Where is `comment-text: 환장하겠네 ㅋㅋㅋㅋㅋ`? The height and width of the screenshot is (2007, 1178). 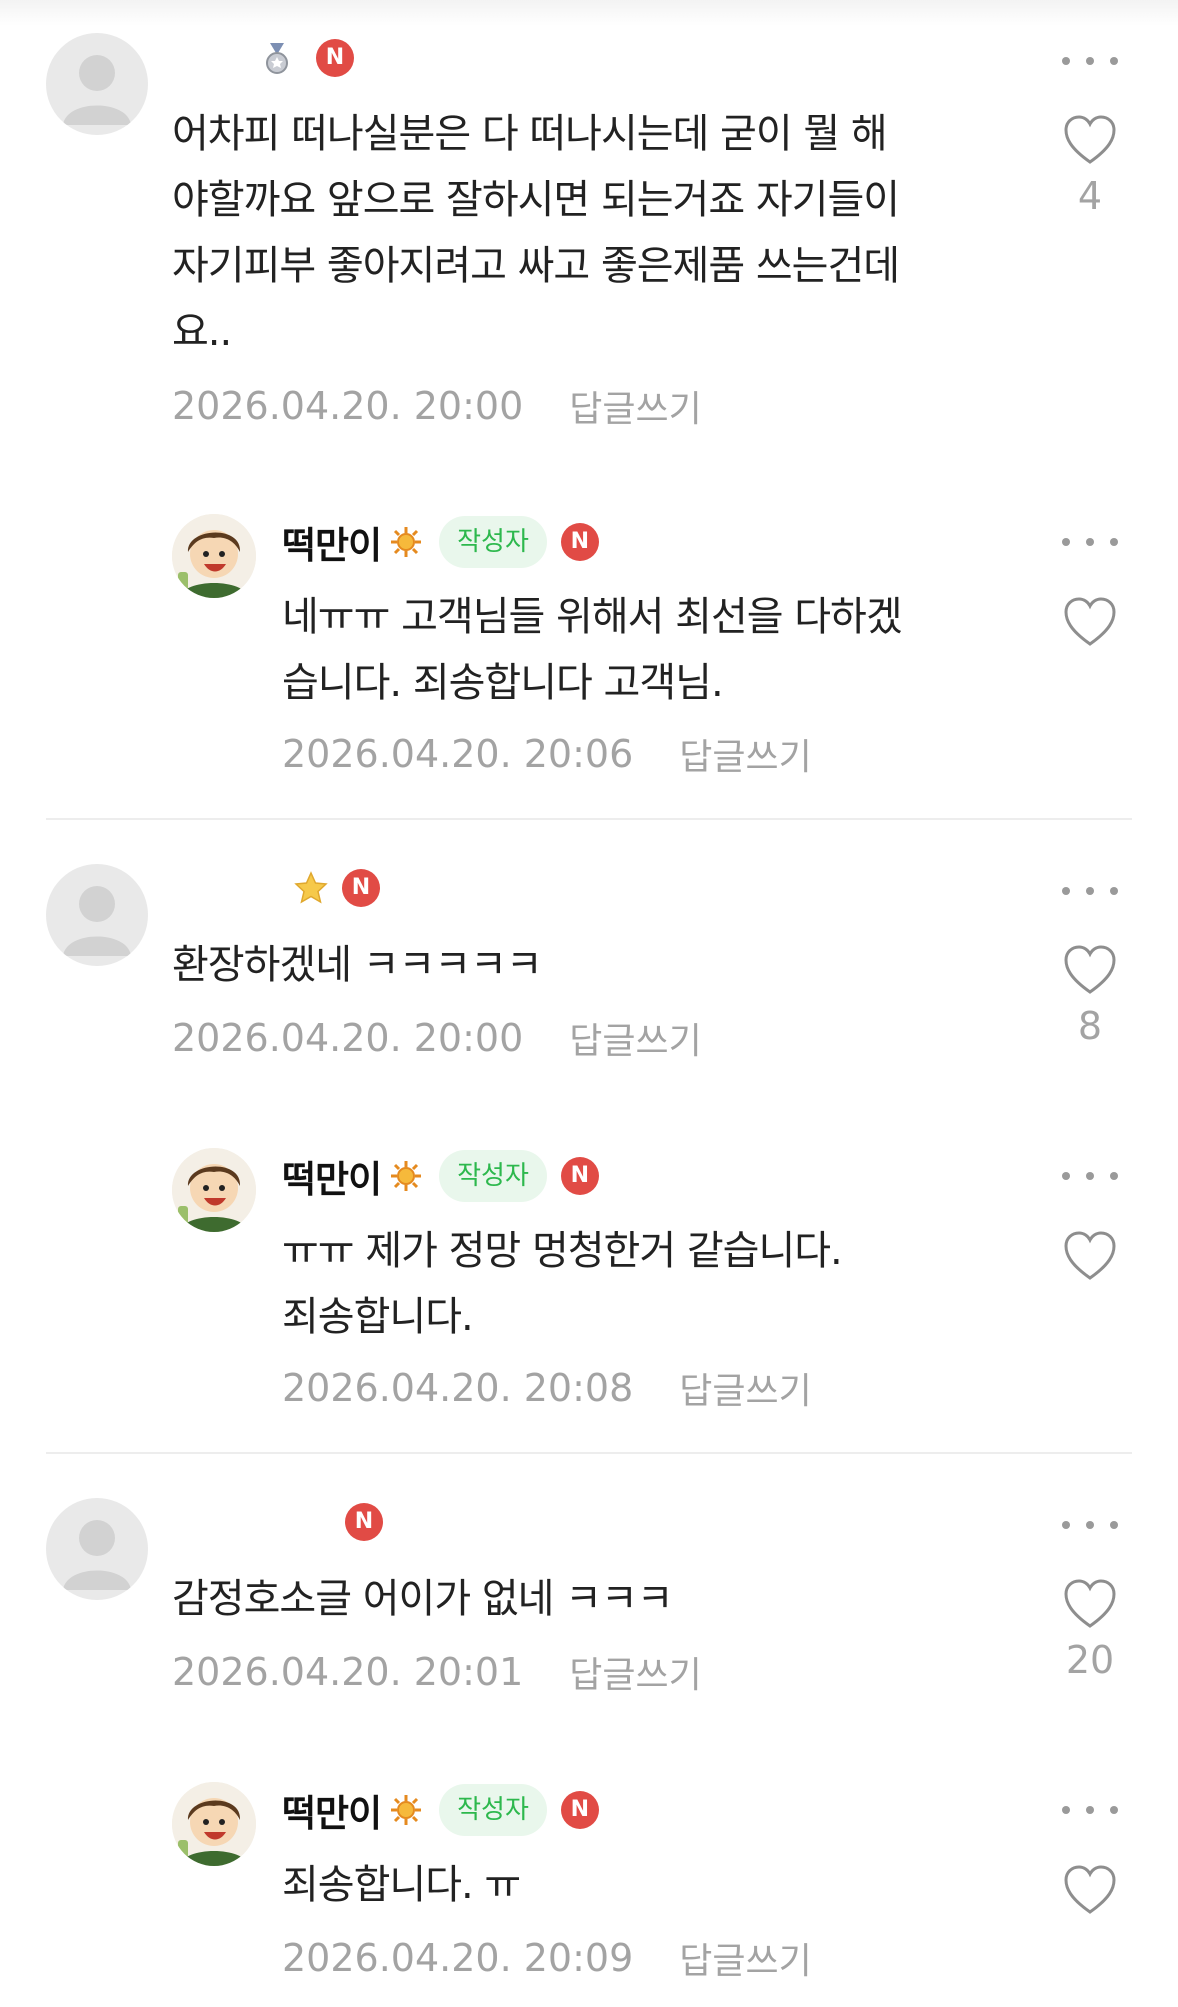
comment-text: 환장하겠네 ㅋㅋㅋㅋㅋ is located at coordinates (357, 965).